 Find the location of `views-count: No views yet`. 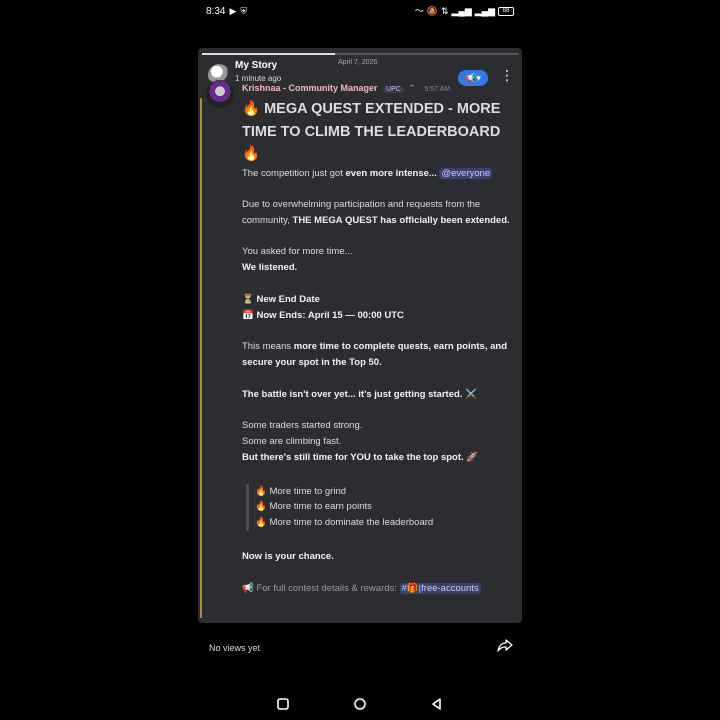

views-count: No views yet is located at coordinates (235, 648).